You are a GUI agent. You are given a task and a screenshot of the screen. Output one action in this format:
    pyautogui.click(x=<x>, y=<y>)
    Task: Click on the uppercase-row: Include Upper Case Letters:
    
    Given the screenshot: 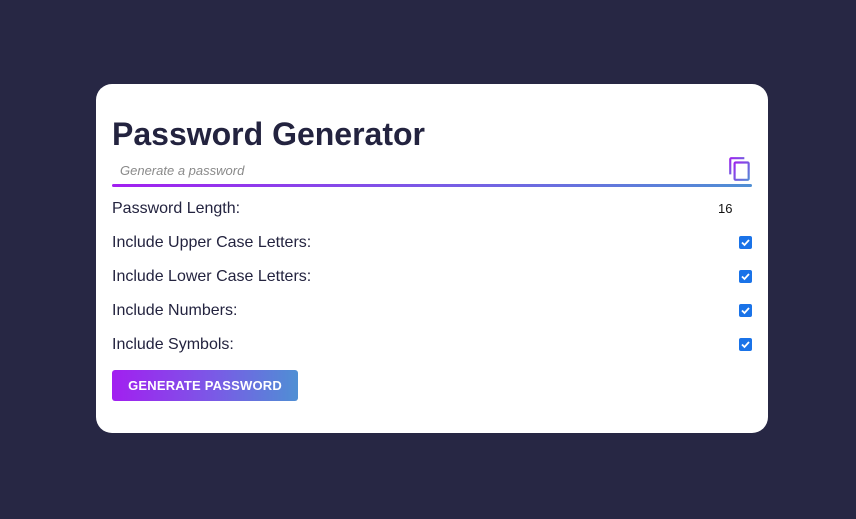 What is the action you would take?
    pyautogui.click(x=432, y=243)
    